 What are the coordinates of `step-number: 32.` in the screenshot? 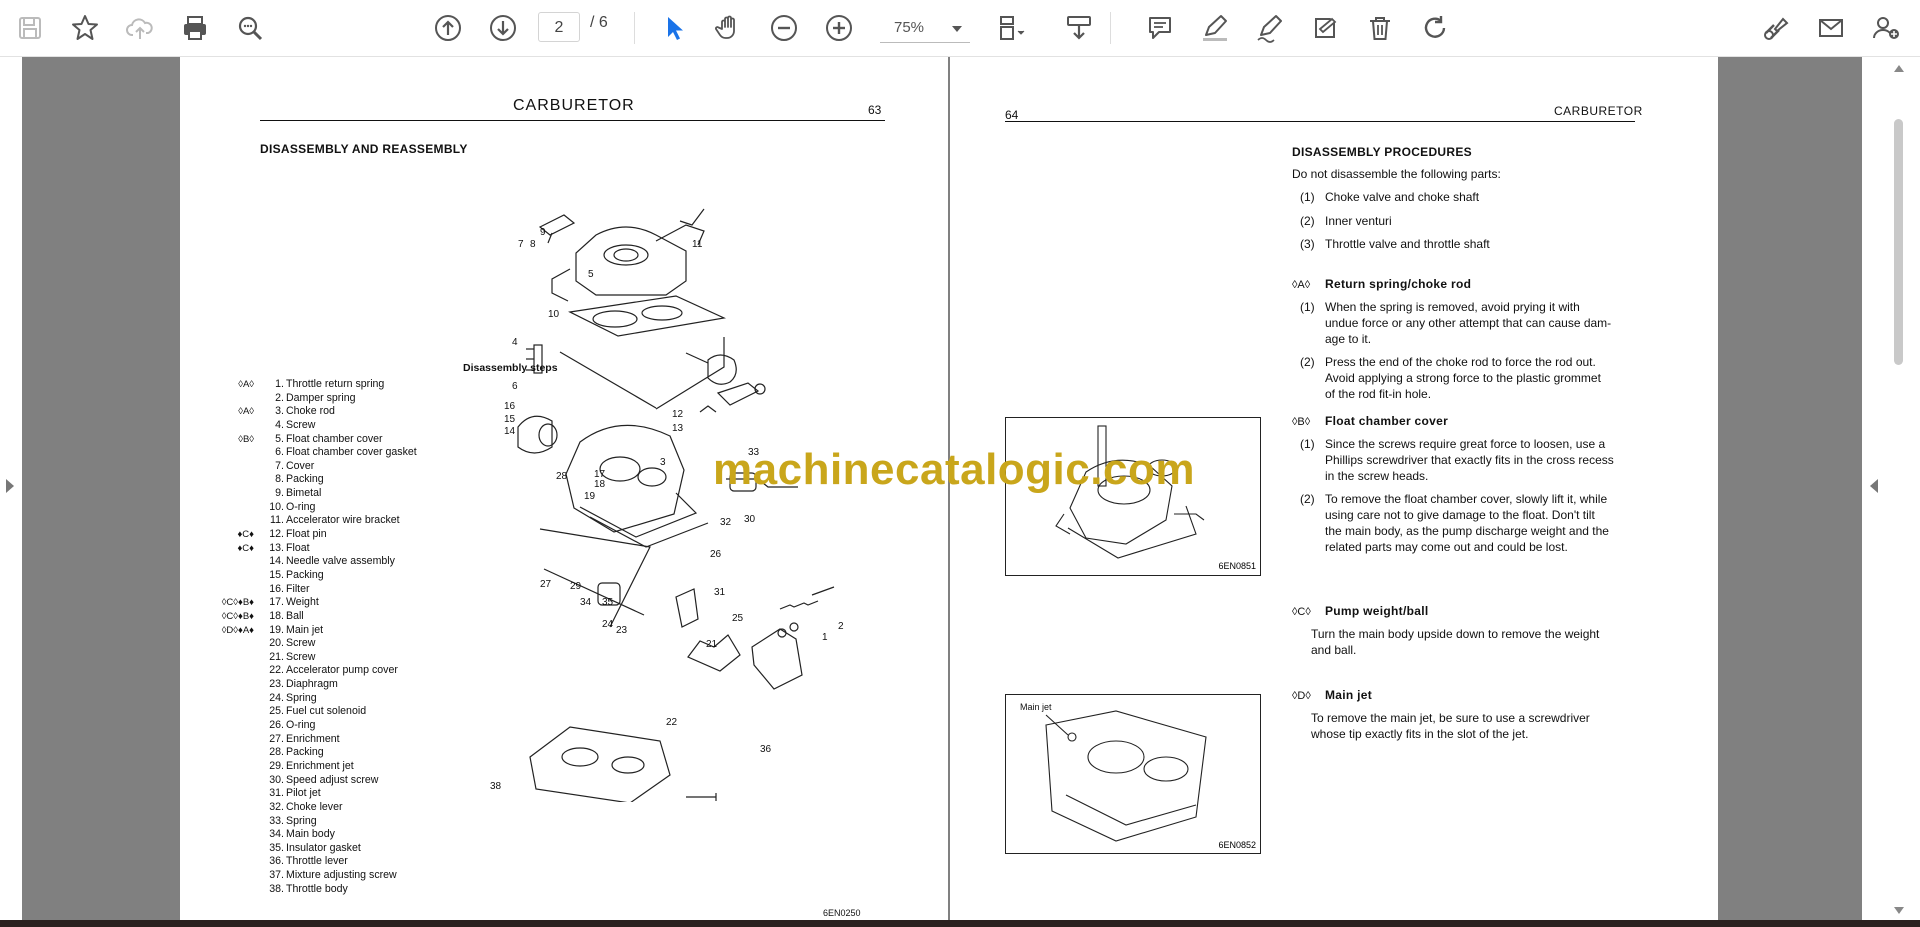 It's located at (276, 806).